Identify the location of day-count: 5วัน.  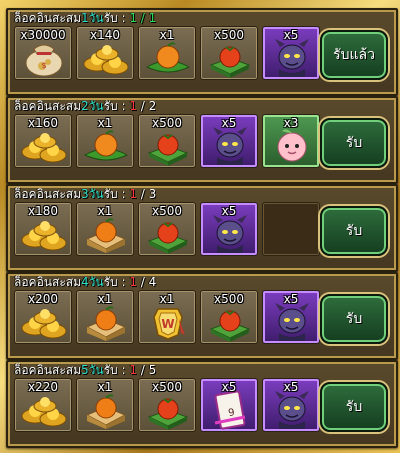
(92, 370).